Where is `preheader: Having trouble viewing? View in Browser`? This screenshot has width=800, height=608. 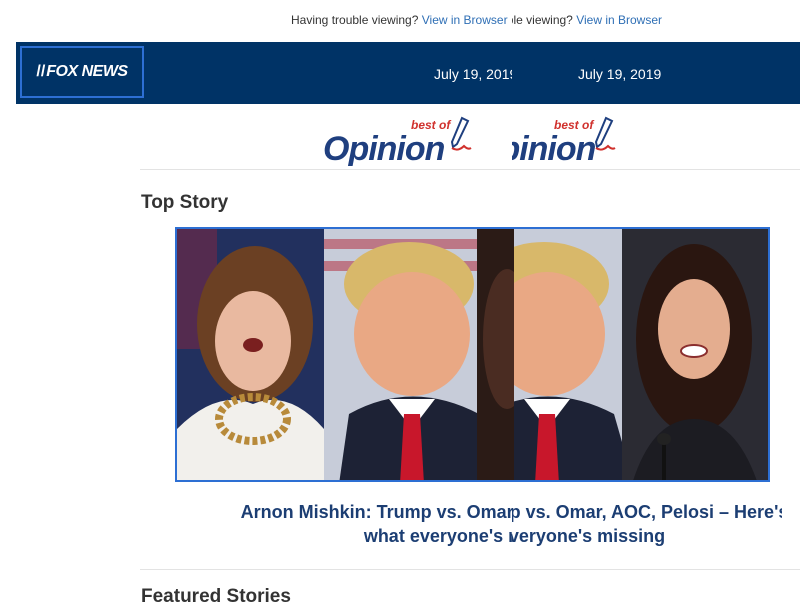
preheader: Having trouble viewing? View in Browser is located at coordinates (401, 20).